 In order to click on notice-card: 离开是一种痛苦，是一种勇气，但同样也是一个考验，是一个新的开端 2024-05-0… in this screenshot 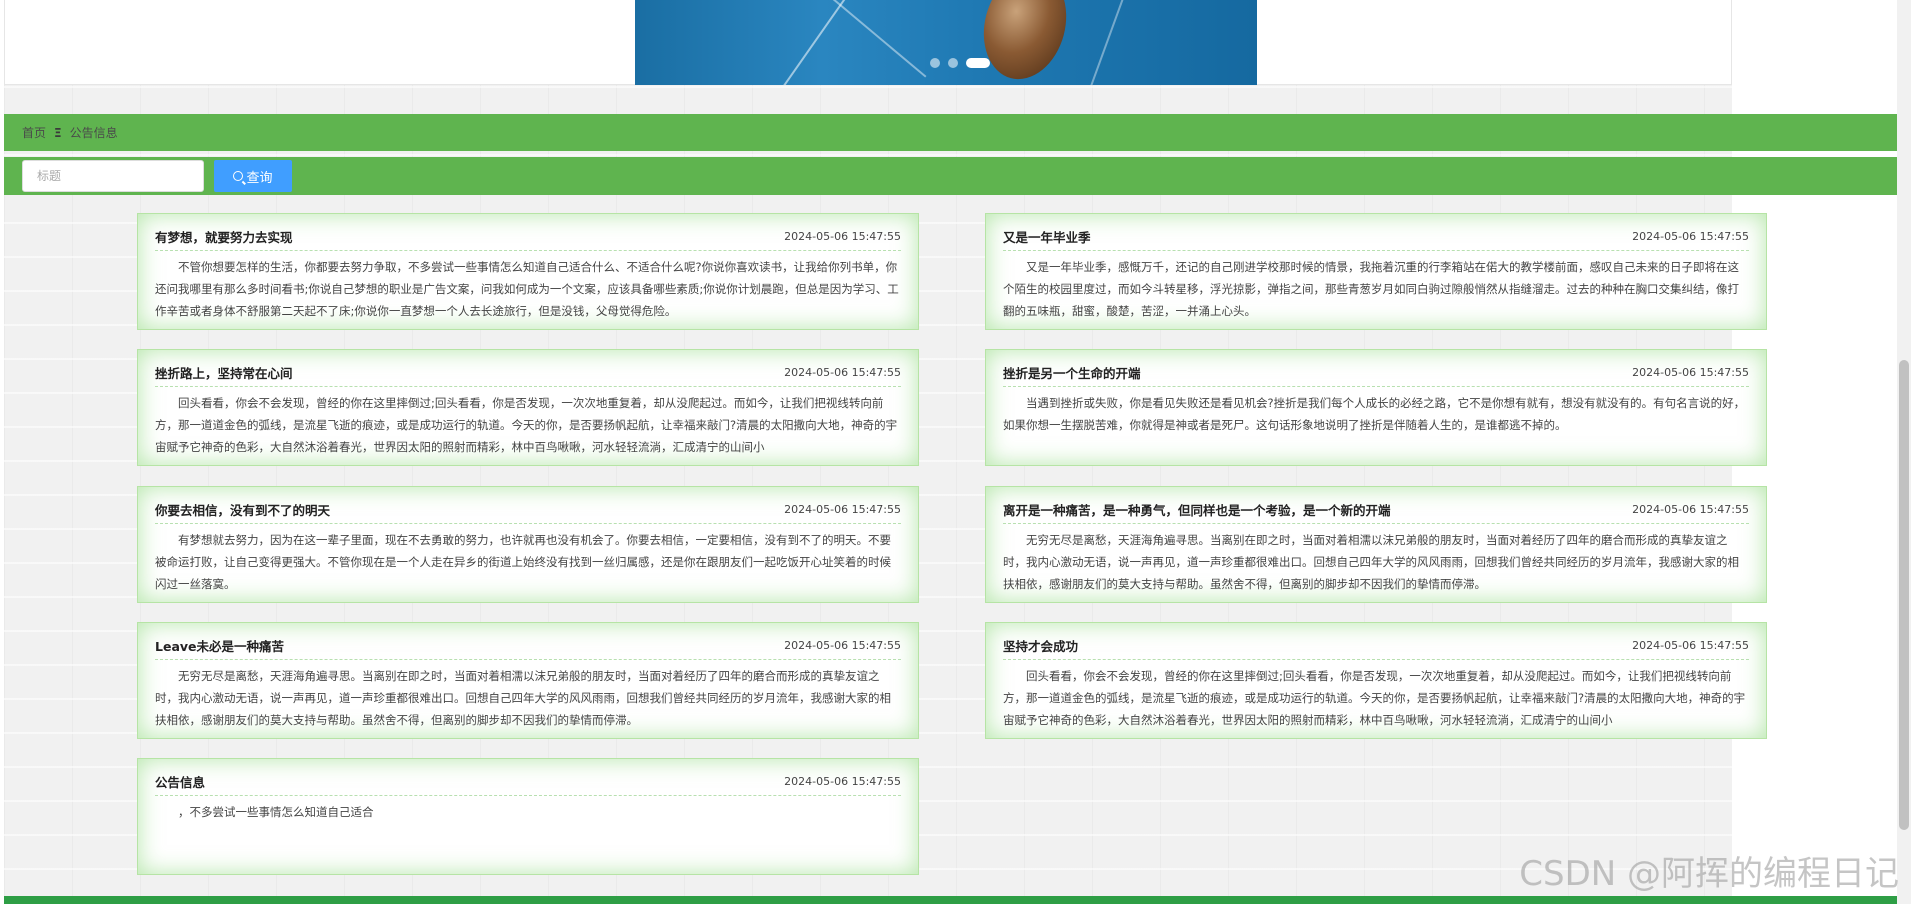, I will do `click(1376, 544)`.